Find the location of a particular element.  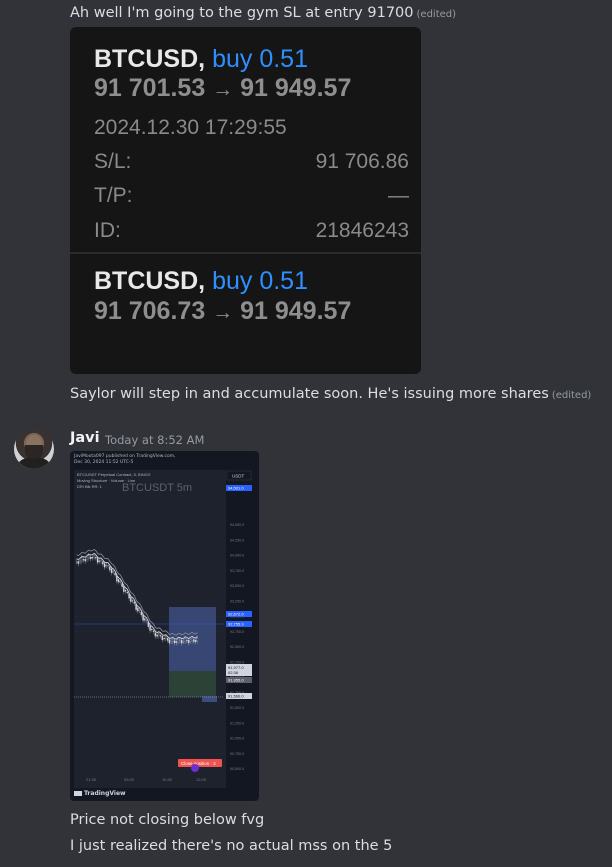

avatar-dot-icon is located at coordinates (195, 768).